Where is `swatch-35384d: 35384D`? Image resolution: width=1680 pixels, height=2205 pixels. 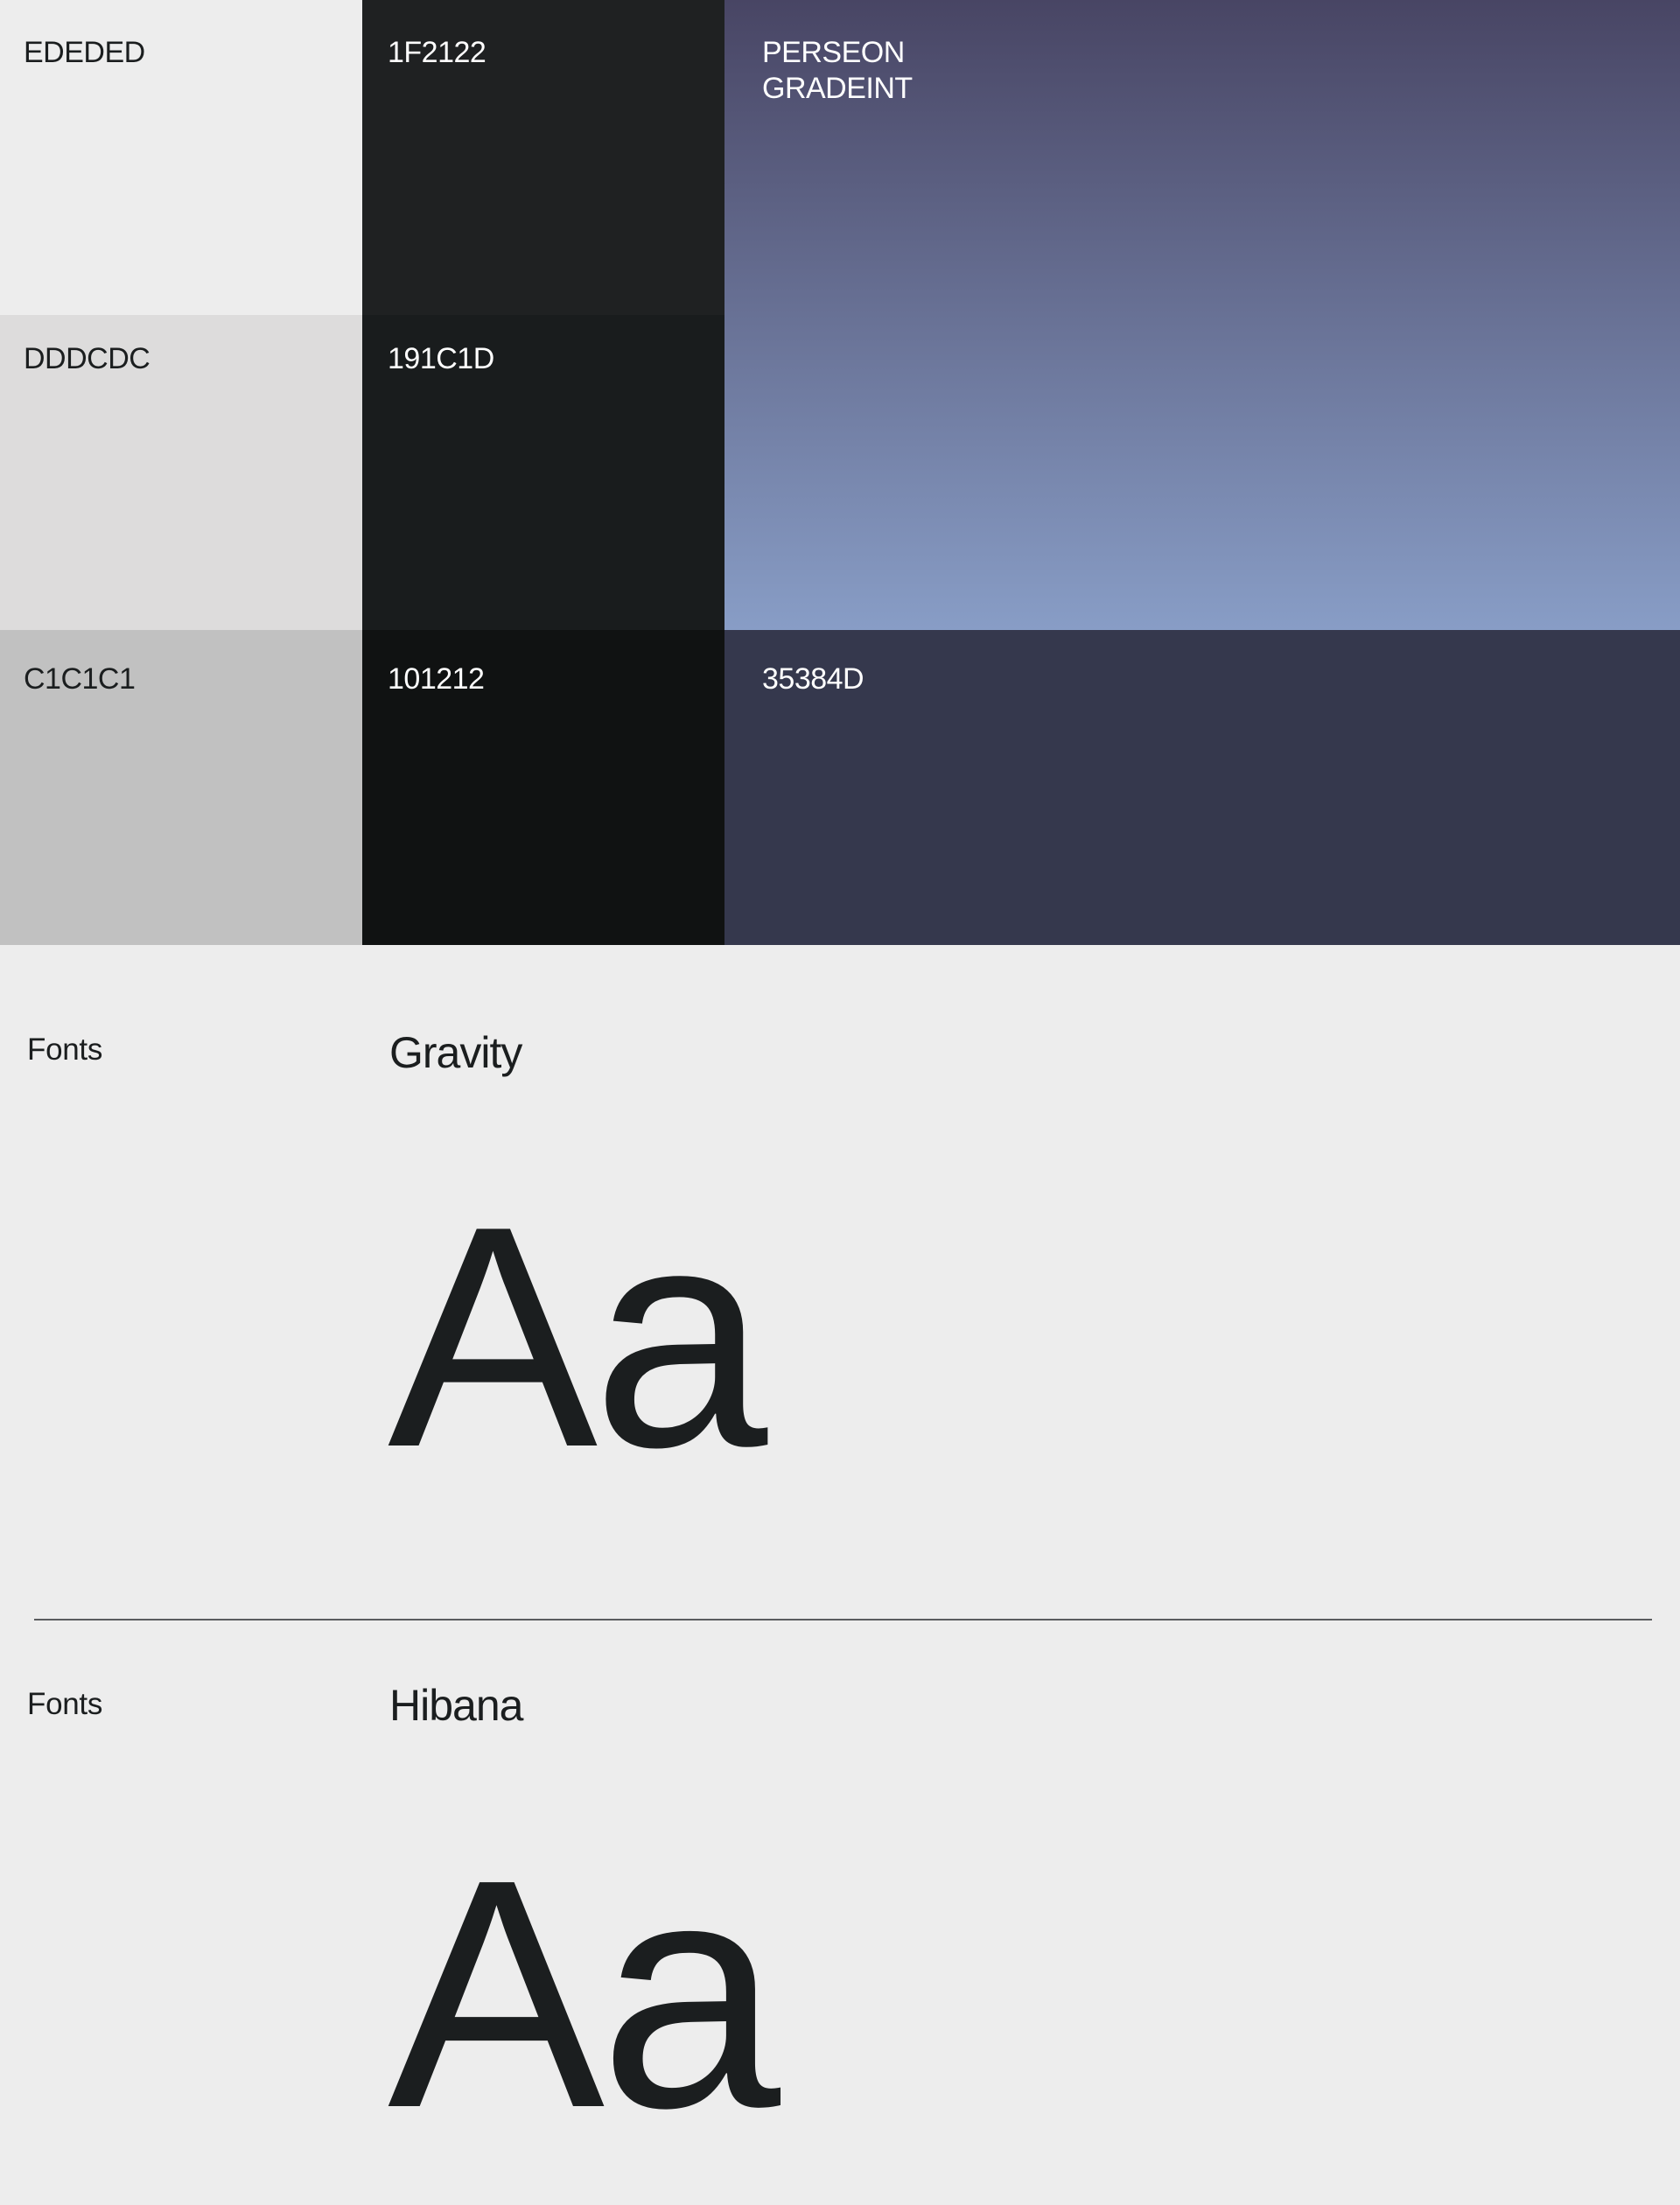
swatch-35384d: 35384D is located at coordinates (1202, 787).